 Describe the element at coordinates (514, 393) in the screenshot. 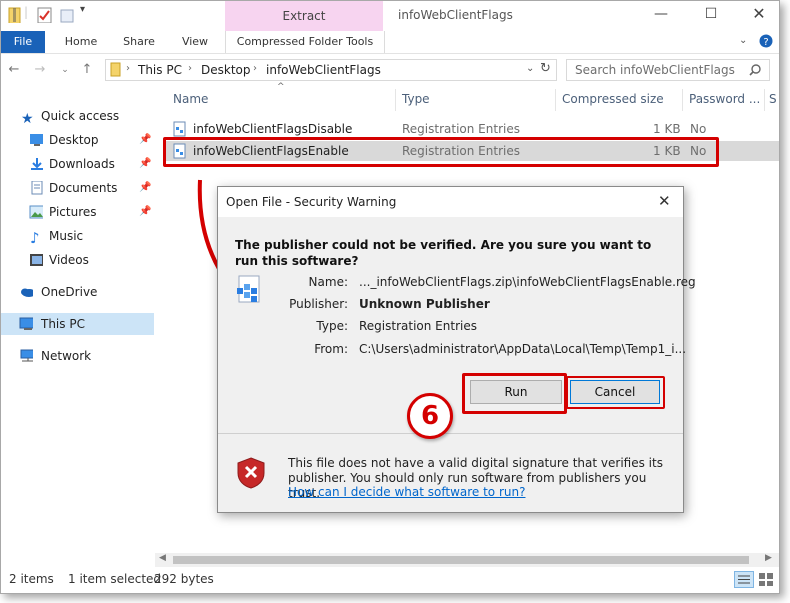

I see `annotation-highlight-run` at that location.